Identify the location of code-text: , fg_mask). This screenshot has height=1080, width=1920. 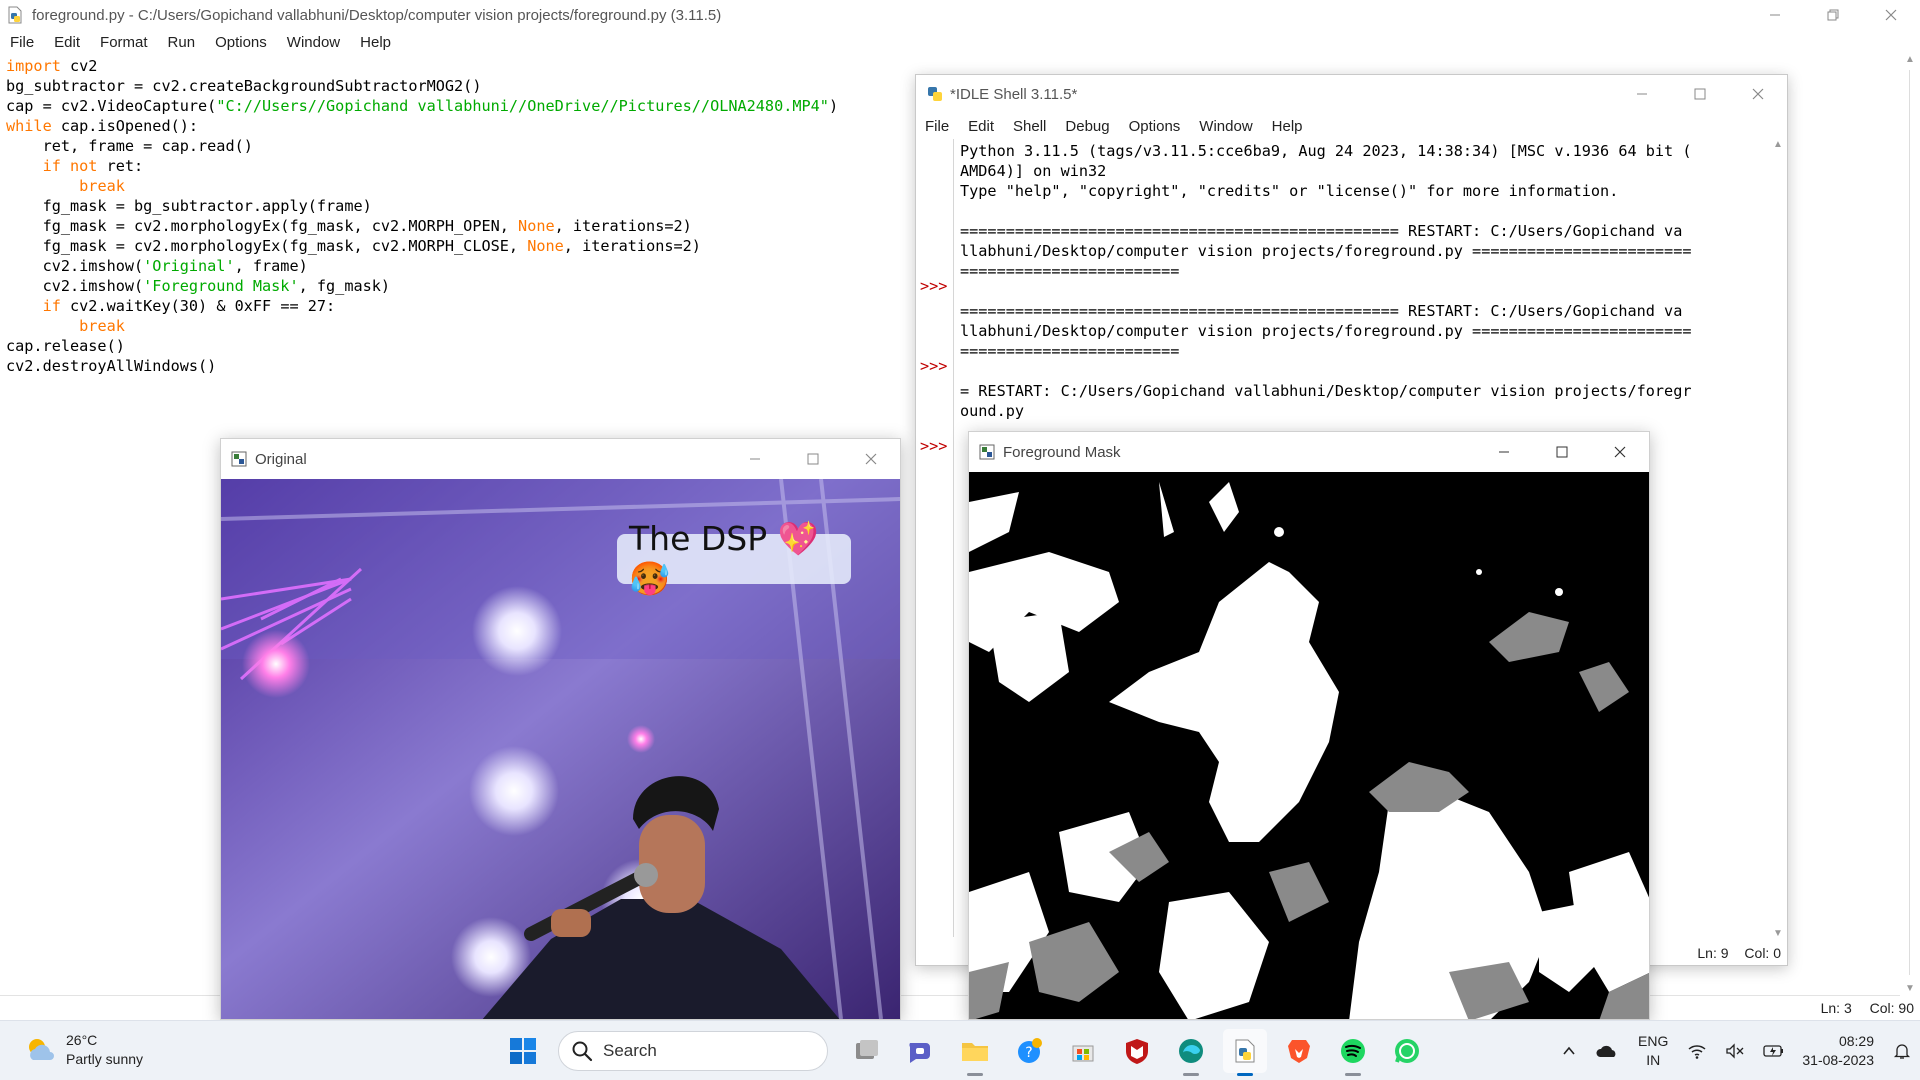
(344, 286).